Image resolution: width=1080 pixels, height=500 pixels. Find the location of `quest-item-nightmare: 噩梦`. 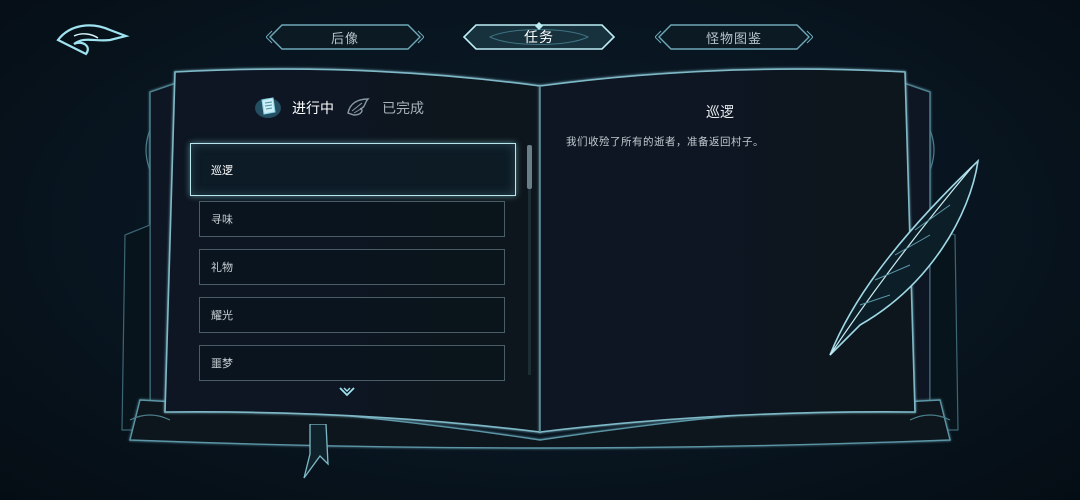

quest-item-nightmare: 噩梦 is located at coordinates (352, 363).